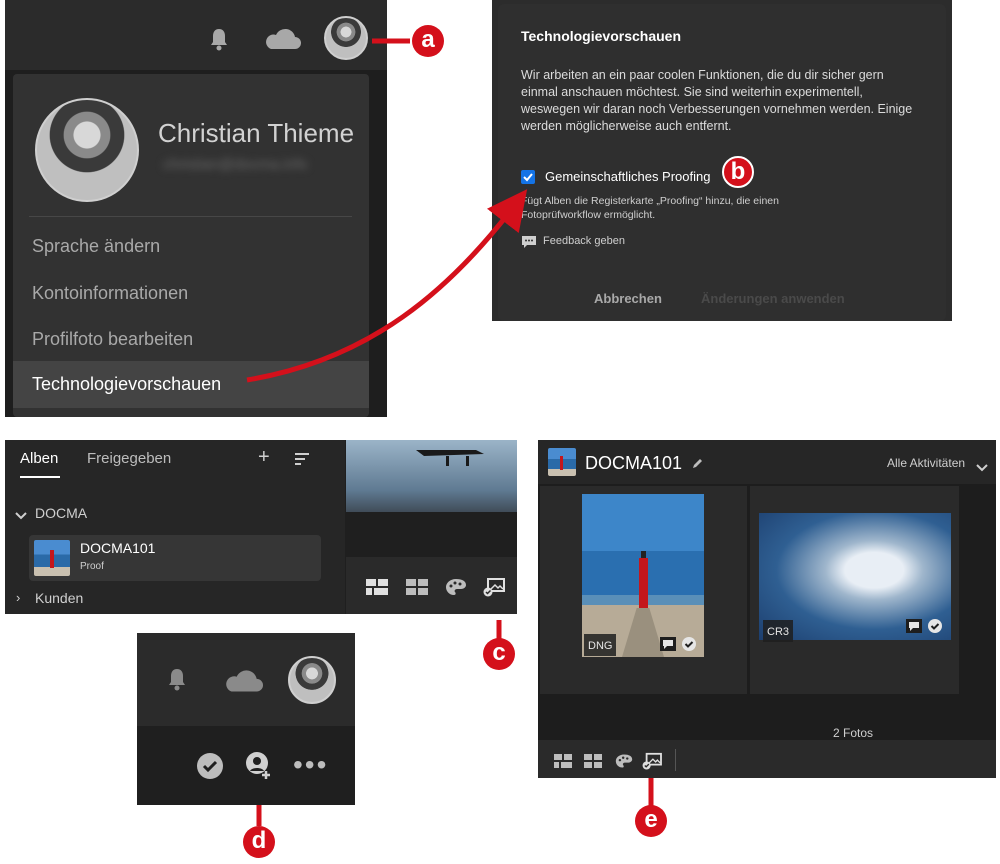  Describe the element at coordinates (562, 462) in the screenshot. I see `album-header-thumb` at that location.